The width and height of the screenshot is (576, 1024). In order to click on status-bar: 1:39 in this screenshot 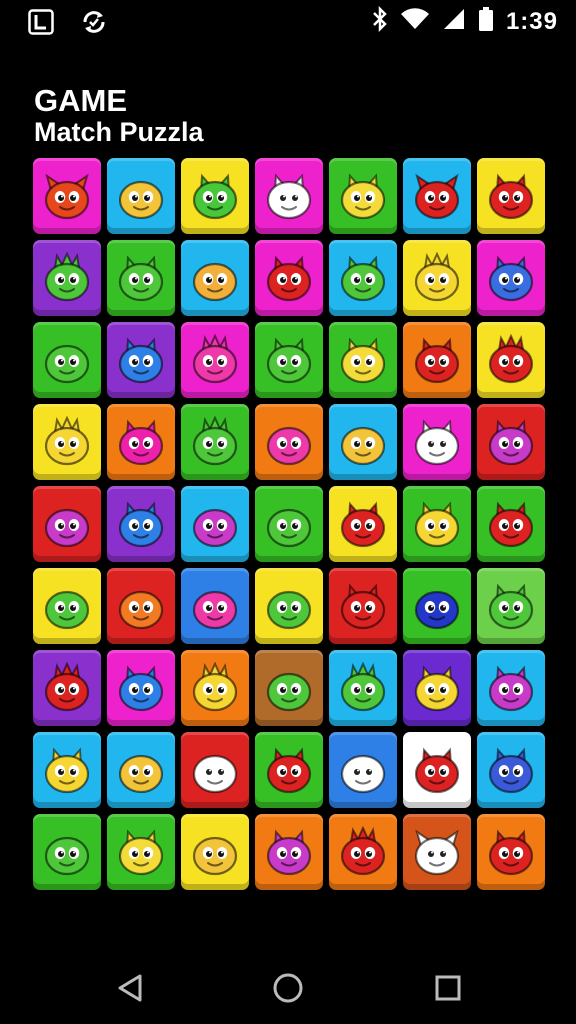, I will do `click(288, 23)`.